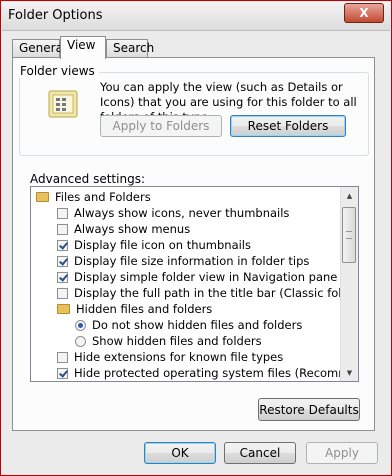  I want to click on radio-selected, so click(80, 325).